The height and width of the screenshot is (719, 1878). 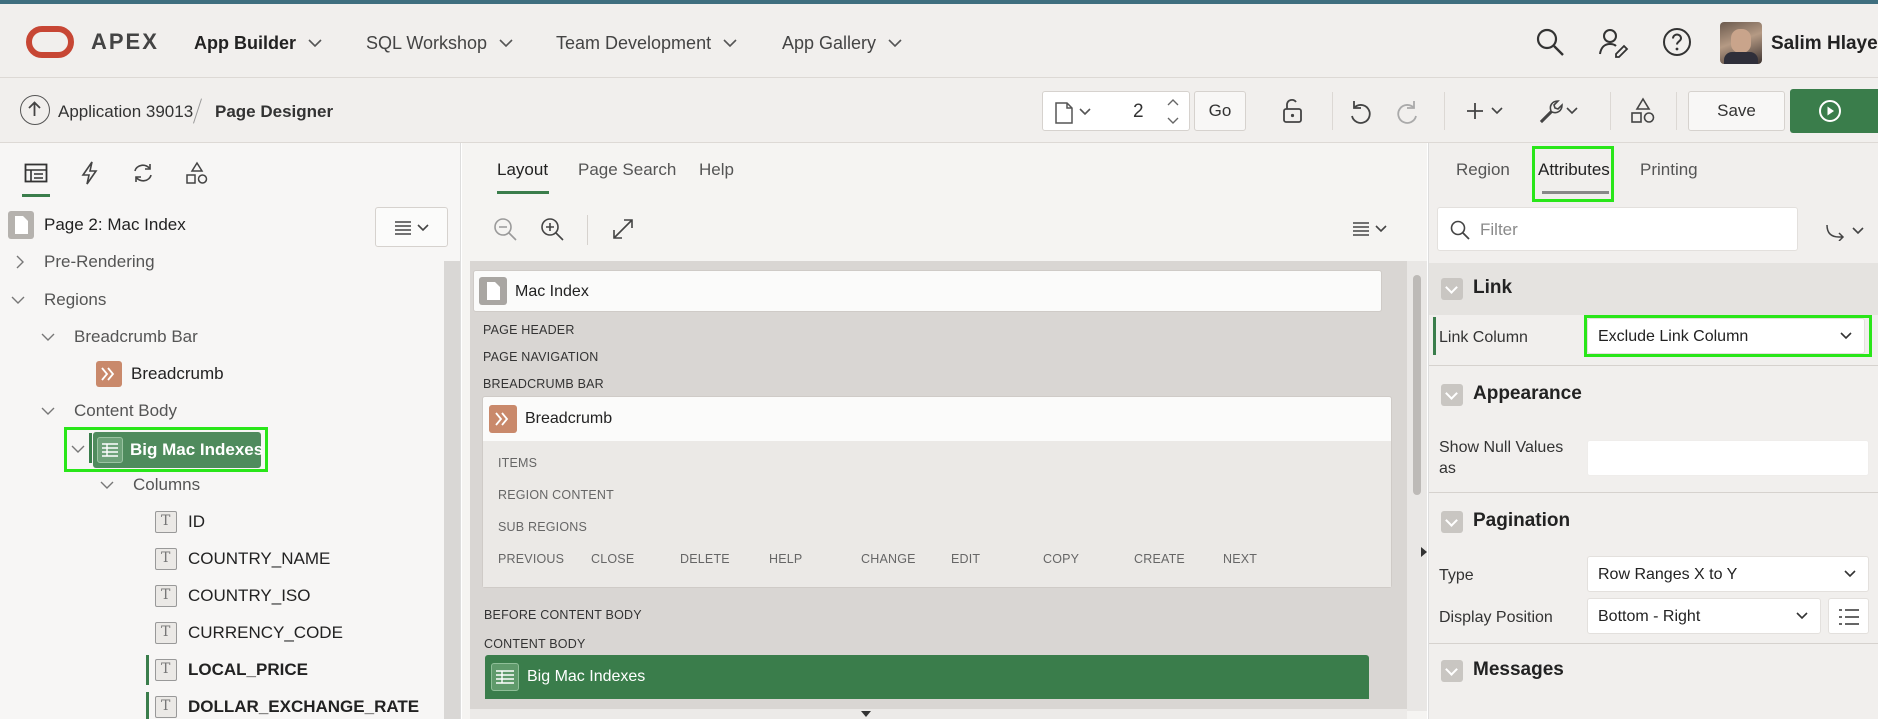 I want to click on apex-brand: APEX, so click(x=125, y=42).